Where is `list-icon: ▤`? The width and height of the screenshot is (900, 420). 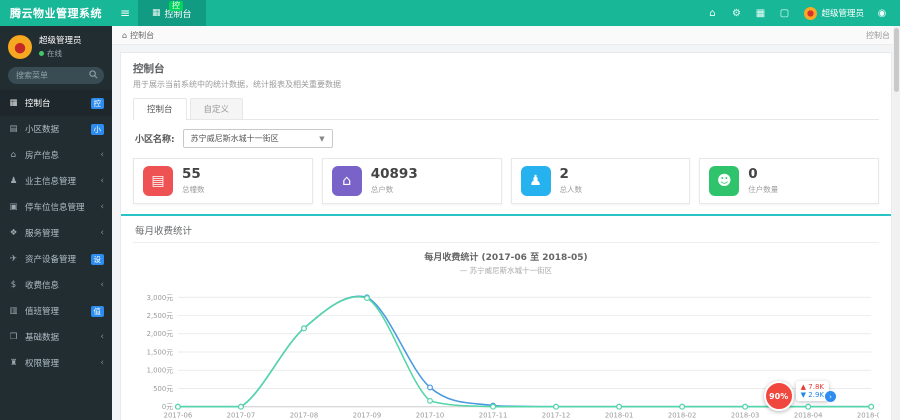 list-icon: ▤ is located at coordinates (13, 129).